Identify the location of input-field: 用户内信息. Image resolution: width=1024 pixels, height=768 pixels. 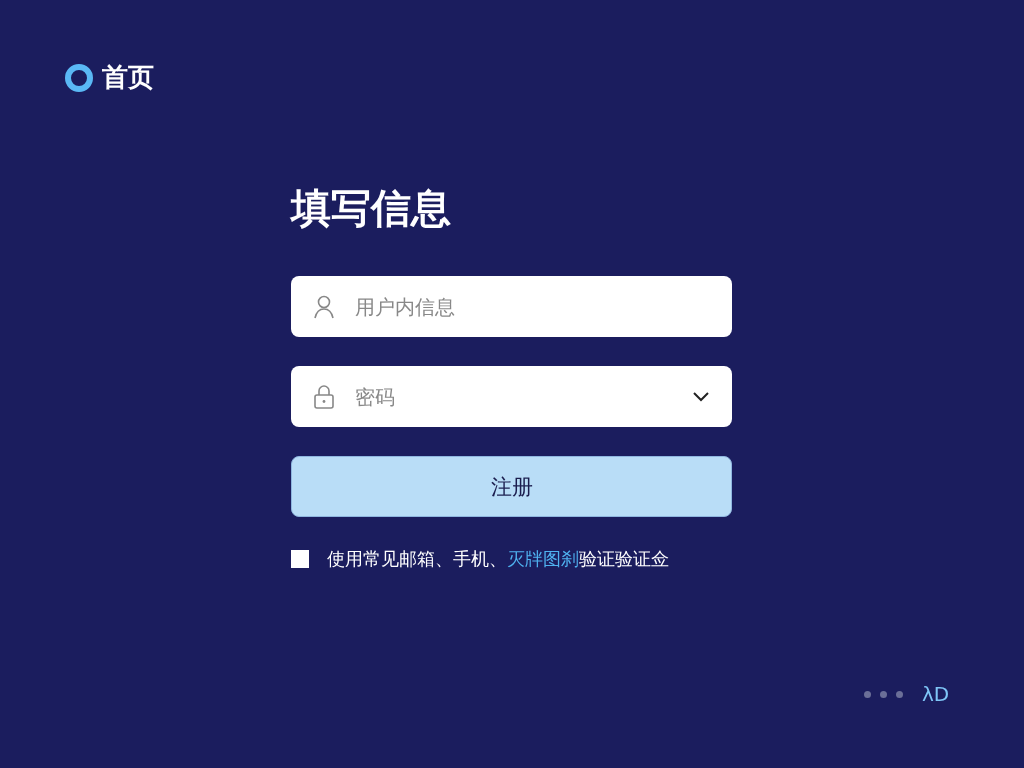
(511, 306).